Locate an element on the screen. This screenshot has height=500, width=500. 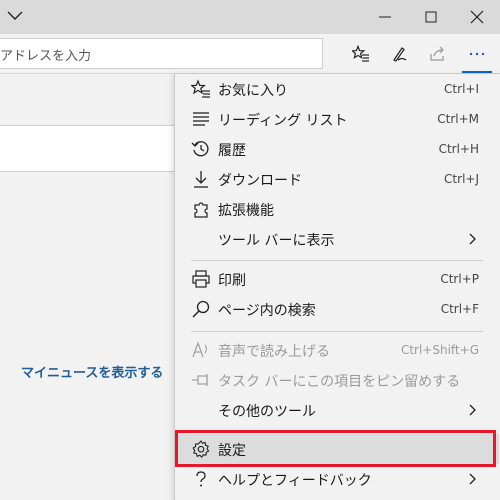
menu-item-label: 音声で読み上げる is located at coordinates (274, 352).